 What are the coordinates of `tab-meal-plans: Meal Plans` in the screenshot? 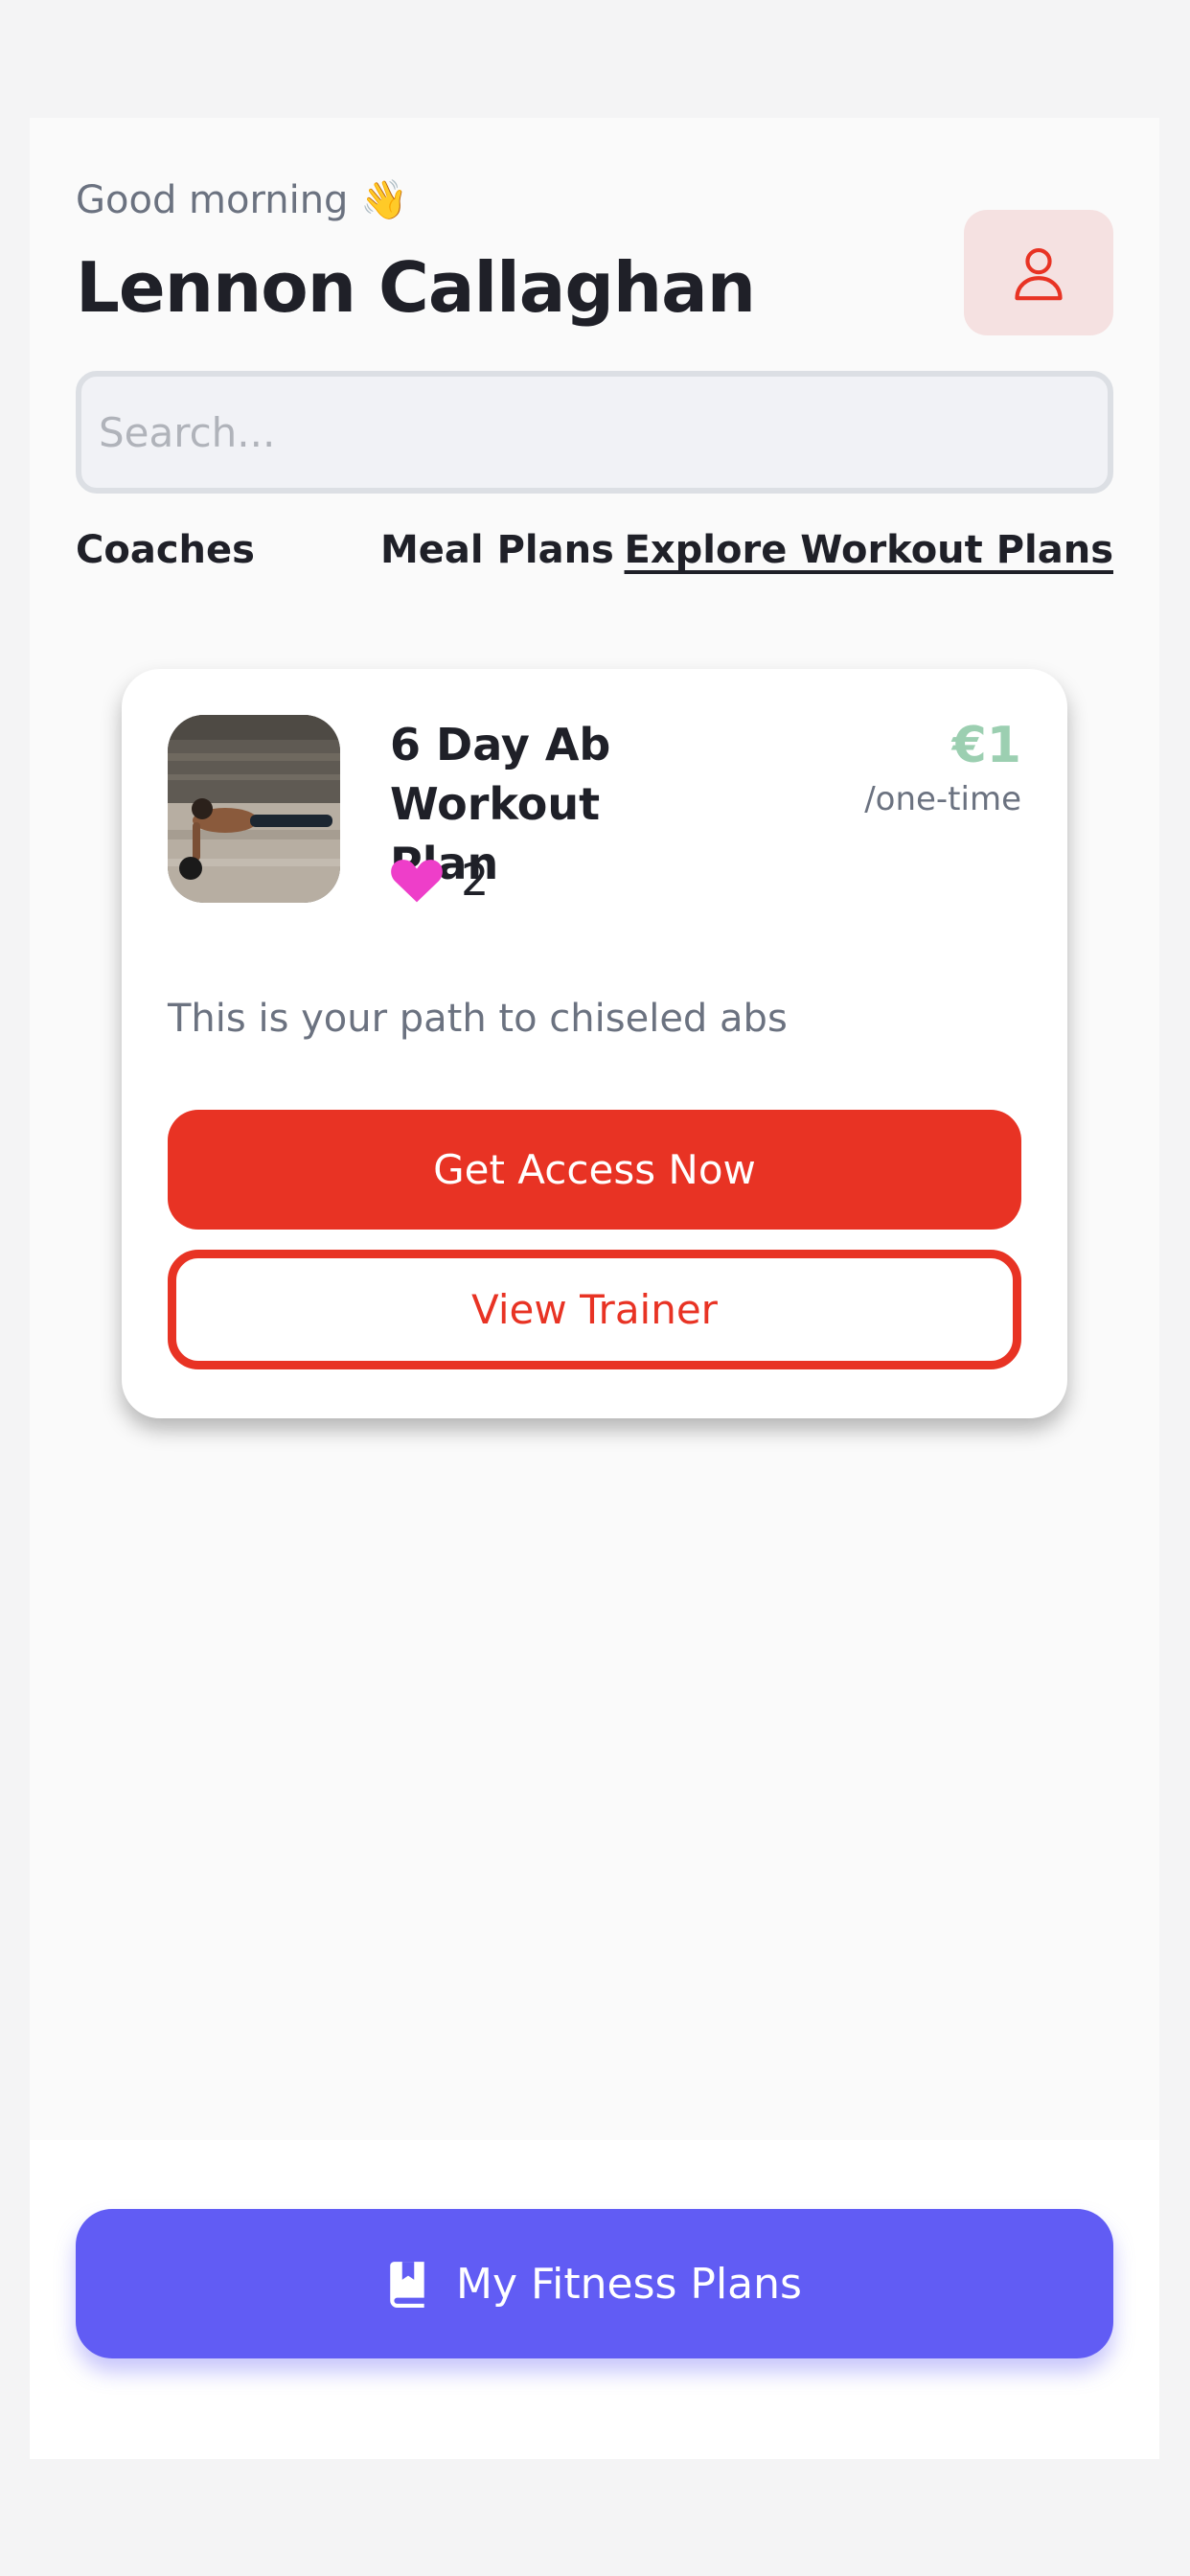 It's located at (497, 550).